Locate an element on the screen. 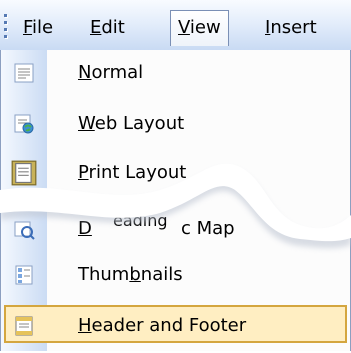 The image size is (351, 353). menu-insert: Insert is located at coordinates (291, 28).